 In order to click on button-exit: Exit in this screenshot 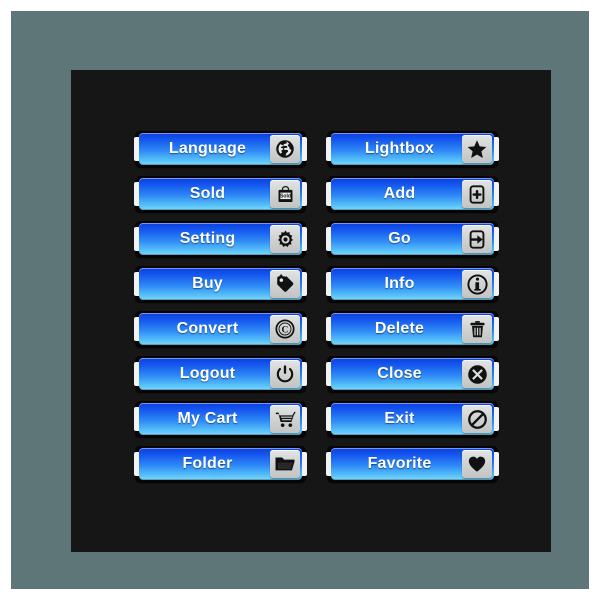, I will do `click(412, 419)`.